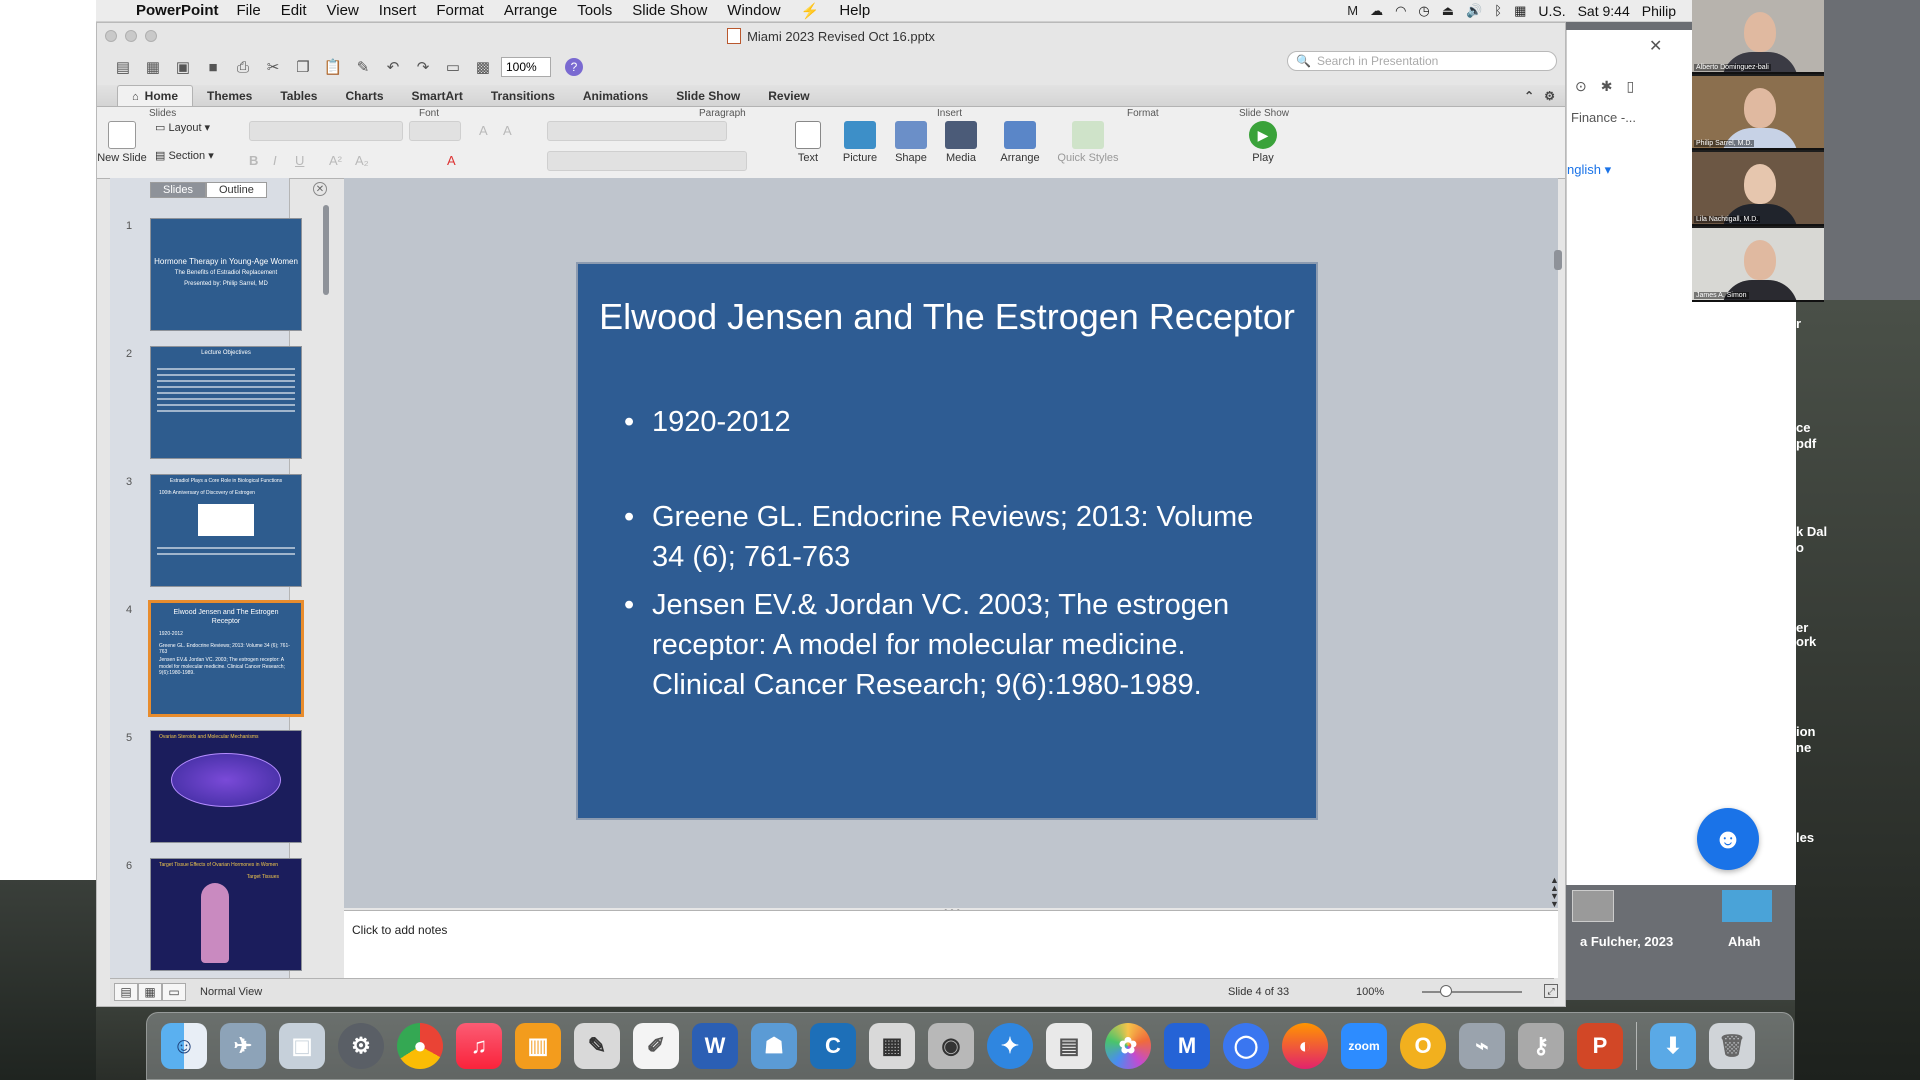  What do you see at coordinates (1472, 992) in the screenshot?
I see `zoom-slider` at bounding box center [1472, 992].